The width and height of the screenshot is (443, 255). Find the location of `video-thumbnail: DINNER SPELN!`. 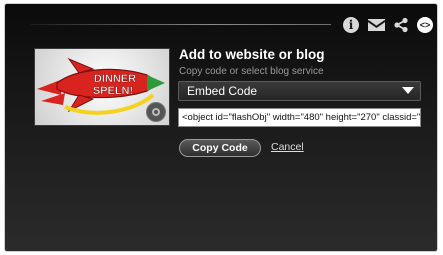

video-thumbnail: DINNER SPELN! is located at coordinates (102, 87).